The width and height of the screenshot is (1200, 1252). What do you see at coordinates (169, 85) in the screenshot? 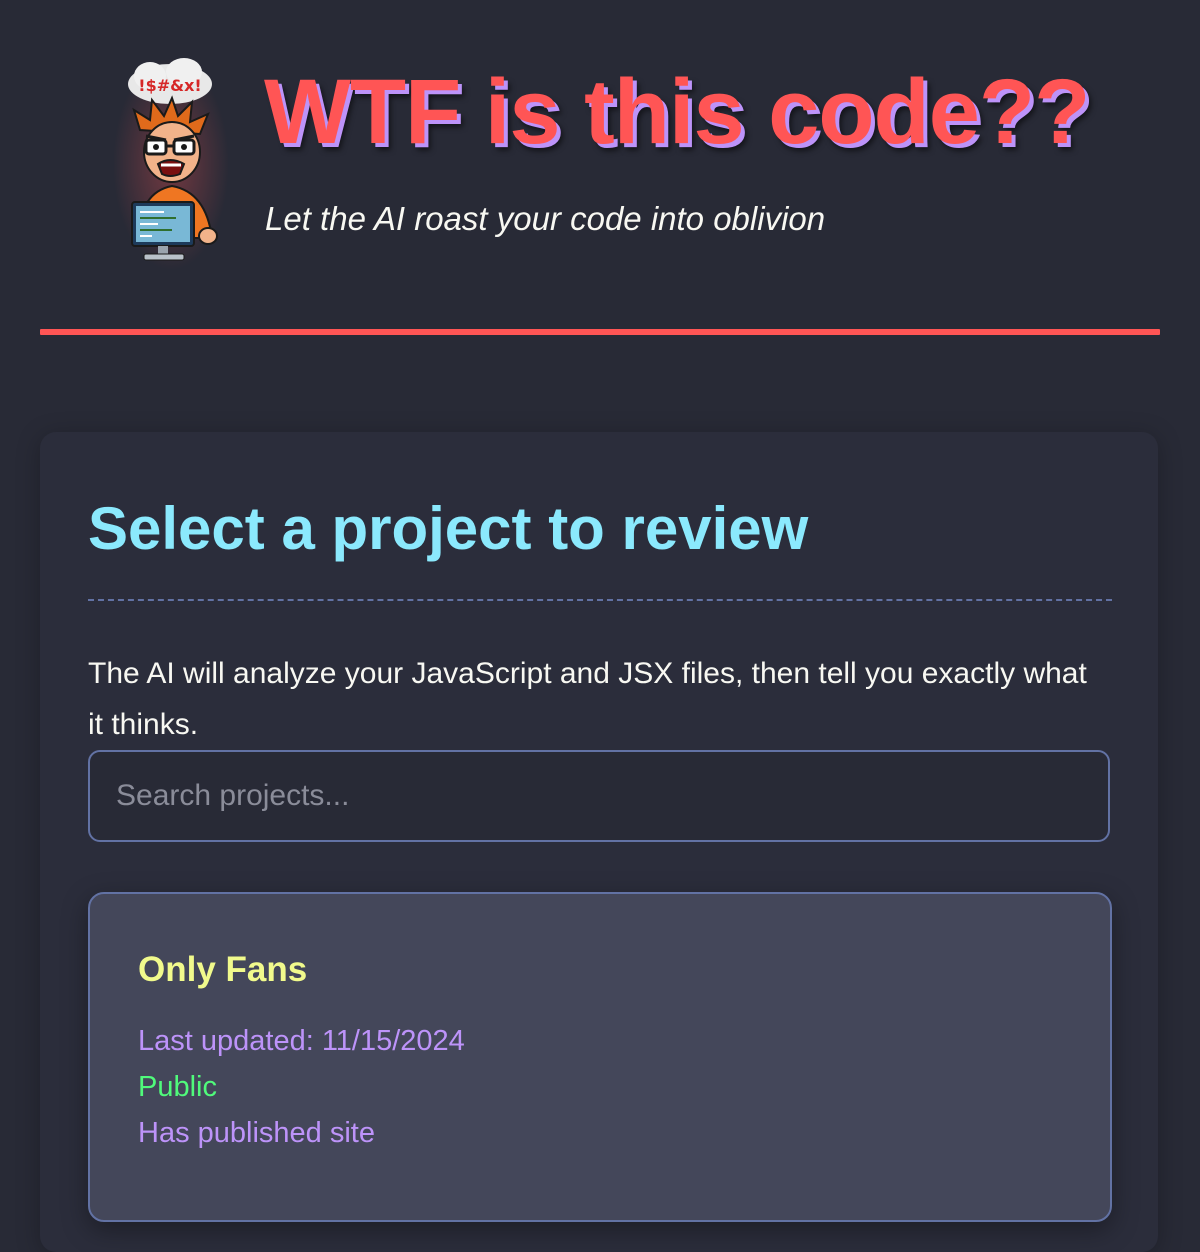
I see `svg-text: !$#&x!` at bounding box center [169, 85].